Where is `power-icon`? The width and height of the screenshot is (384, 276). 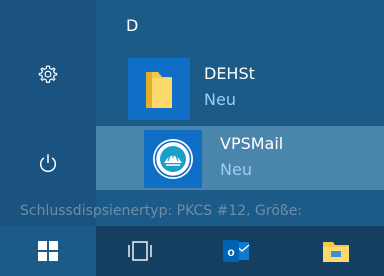
power-icon is located at coordinates (48, 163).